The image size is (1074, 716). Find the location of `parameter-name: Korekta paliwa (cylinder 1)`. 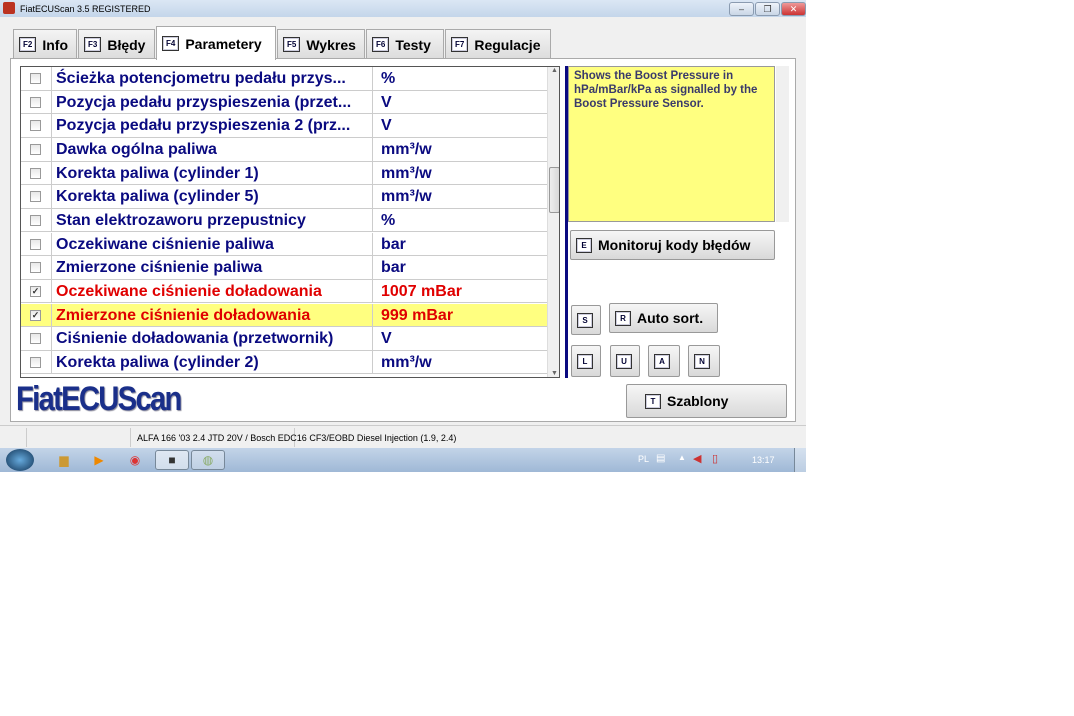

parameter-name: Korekta paliwa (cylinder 1) is located at coordinates (212, 173).